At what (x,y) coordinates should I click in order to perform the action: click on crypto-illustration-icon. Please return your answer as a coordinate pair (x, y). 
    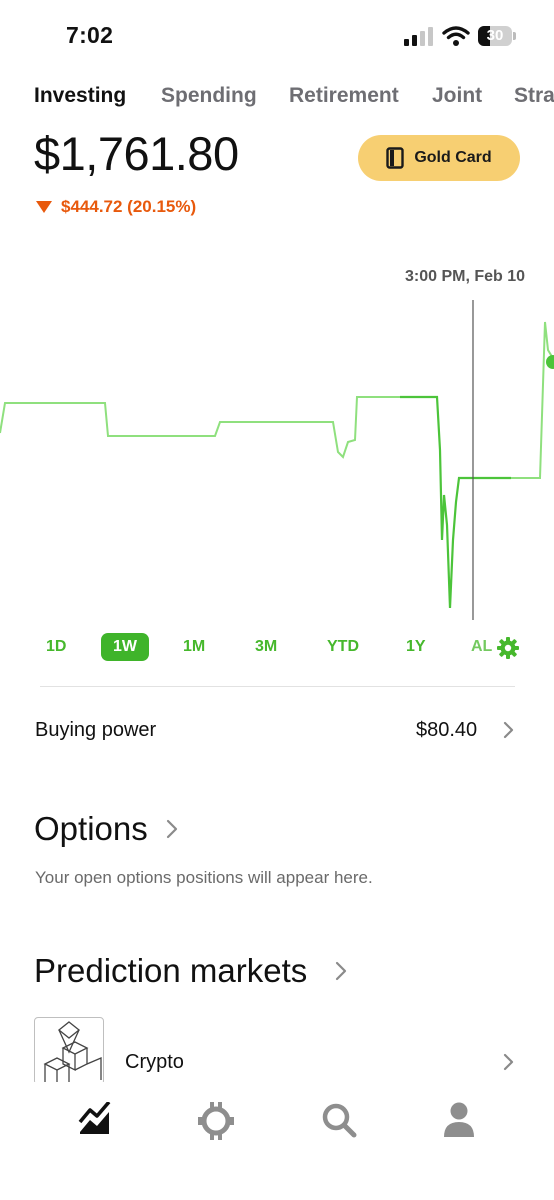
    Looking at the image, I should click on (72, 1052).